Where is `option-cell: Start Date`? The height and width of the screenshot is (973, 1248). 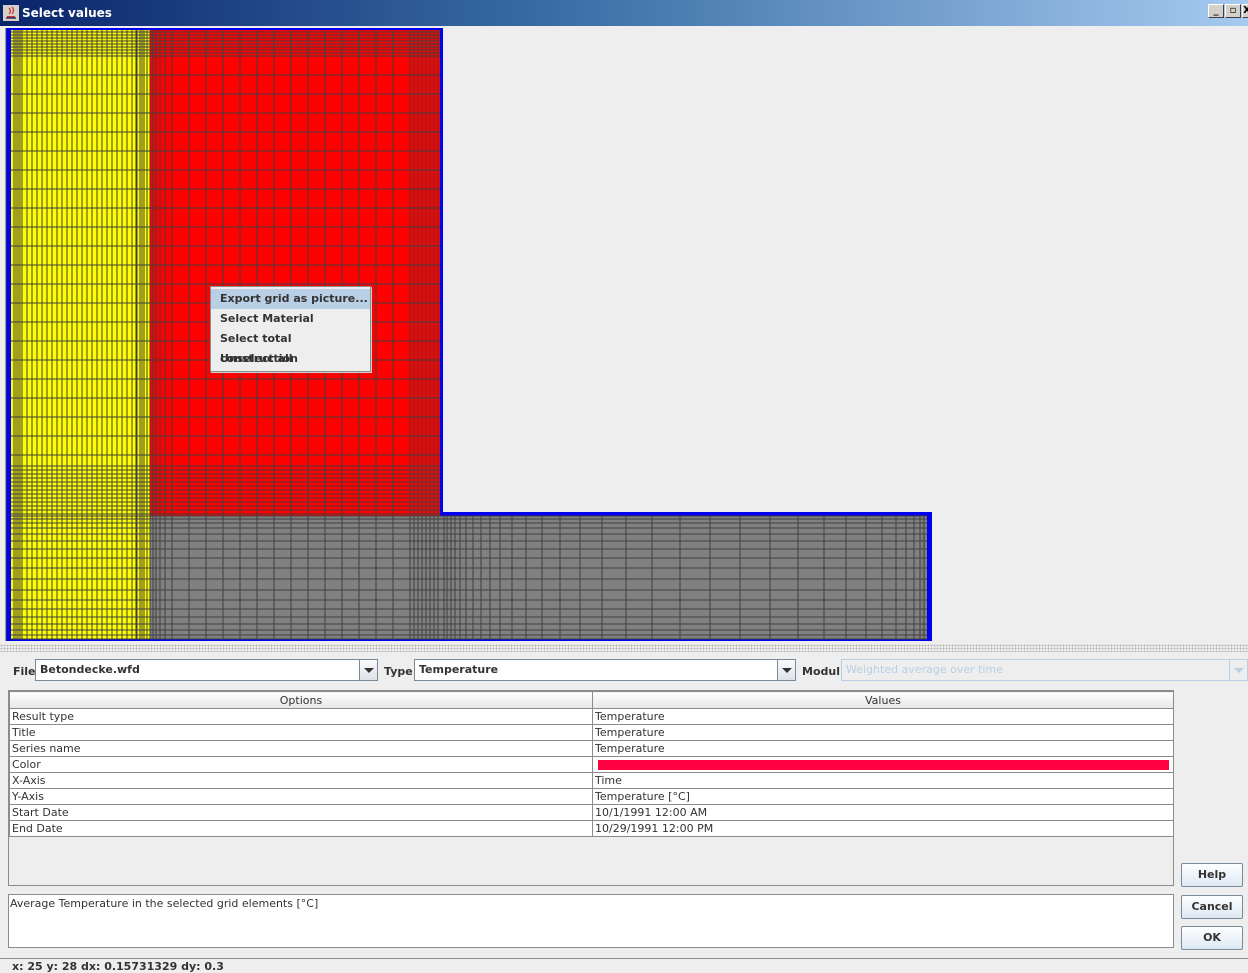
option-cell: Start Date is located at coordinates (301, 812).